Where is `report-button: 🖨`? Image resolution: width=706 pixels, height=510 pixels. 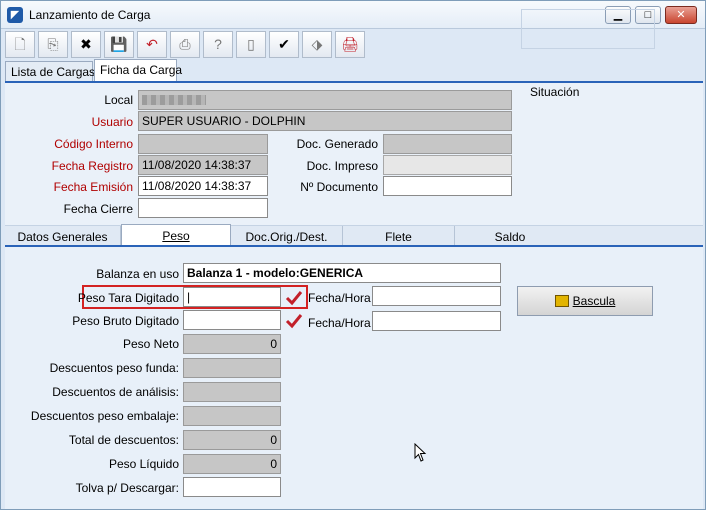
report-button: 🖨 is located at coordinates (350, 44).